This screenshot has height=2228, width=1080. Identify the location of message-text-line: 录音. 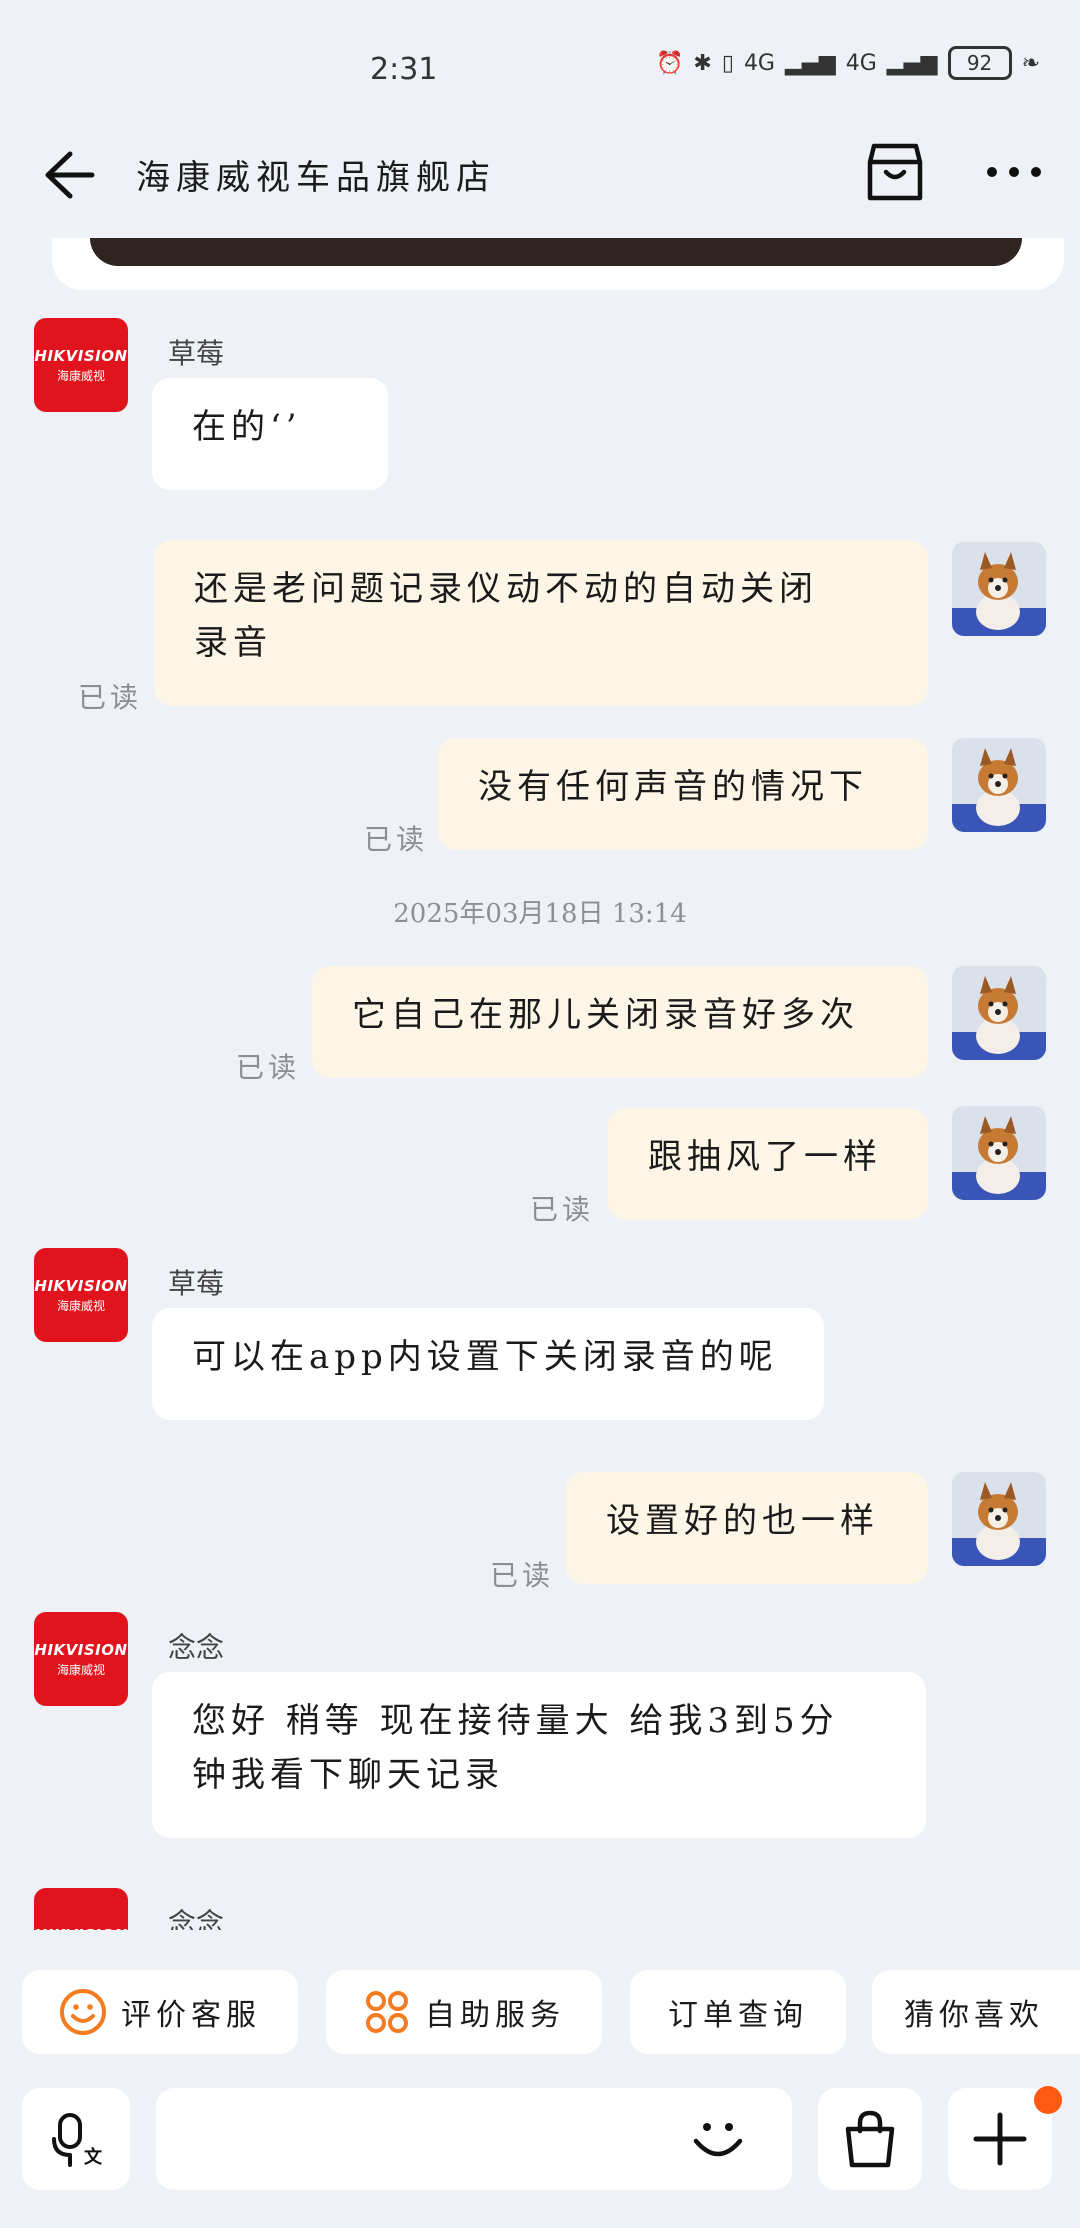
(233, 643).